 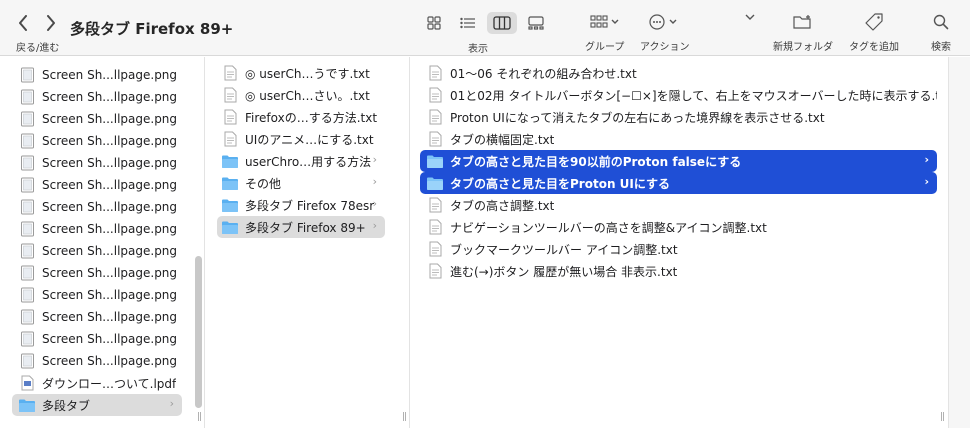 I want to click on file-list-item: 多段タブ Firefox 78esr ›, so click(x=301, y=205).